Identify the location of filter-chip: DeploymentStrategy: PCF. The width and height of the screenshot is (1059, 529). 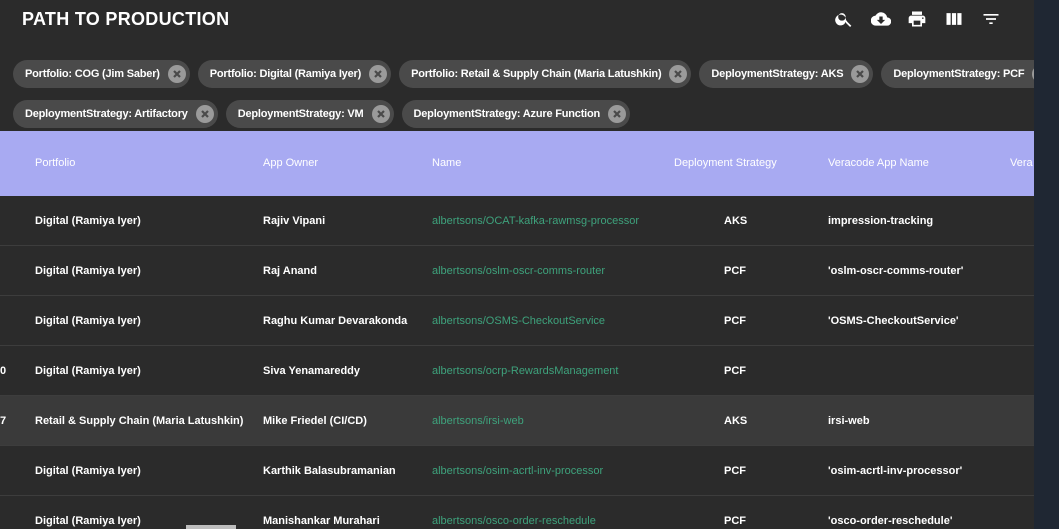
(957, 74).